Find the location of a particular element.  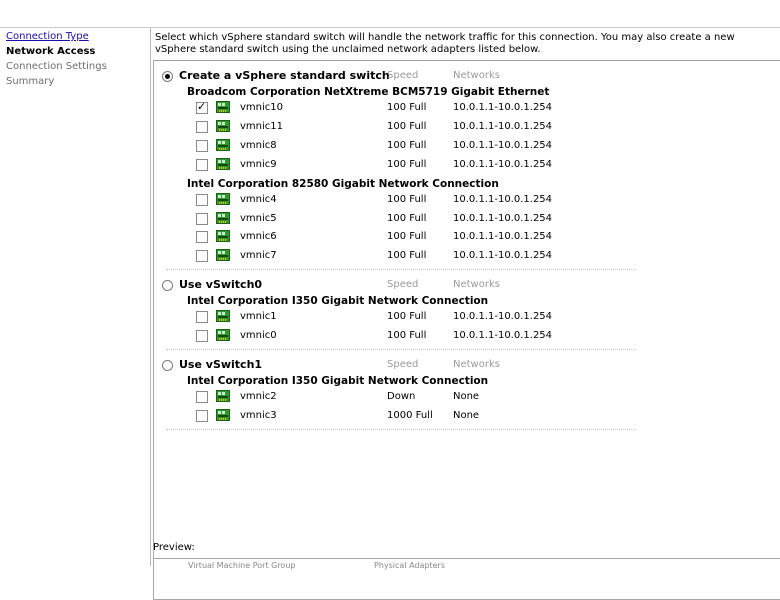

nic-name: vmnic6 is located at coordinates (258, 237).